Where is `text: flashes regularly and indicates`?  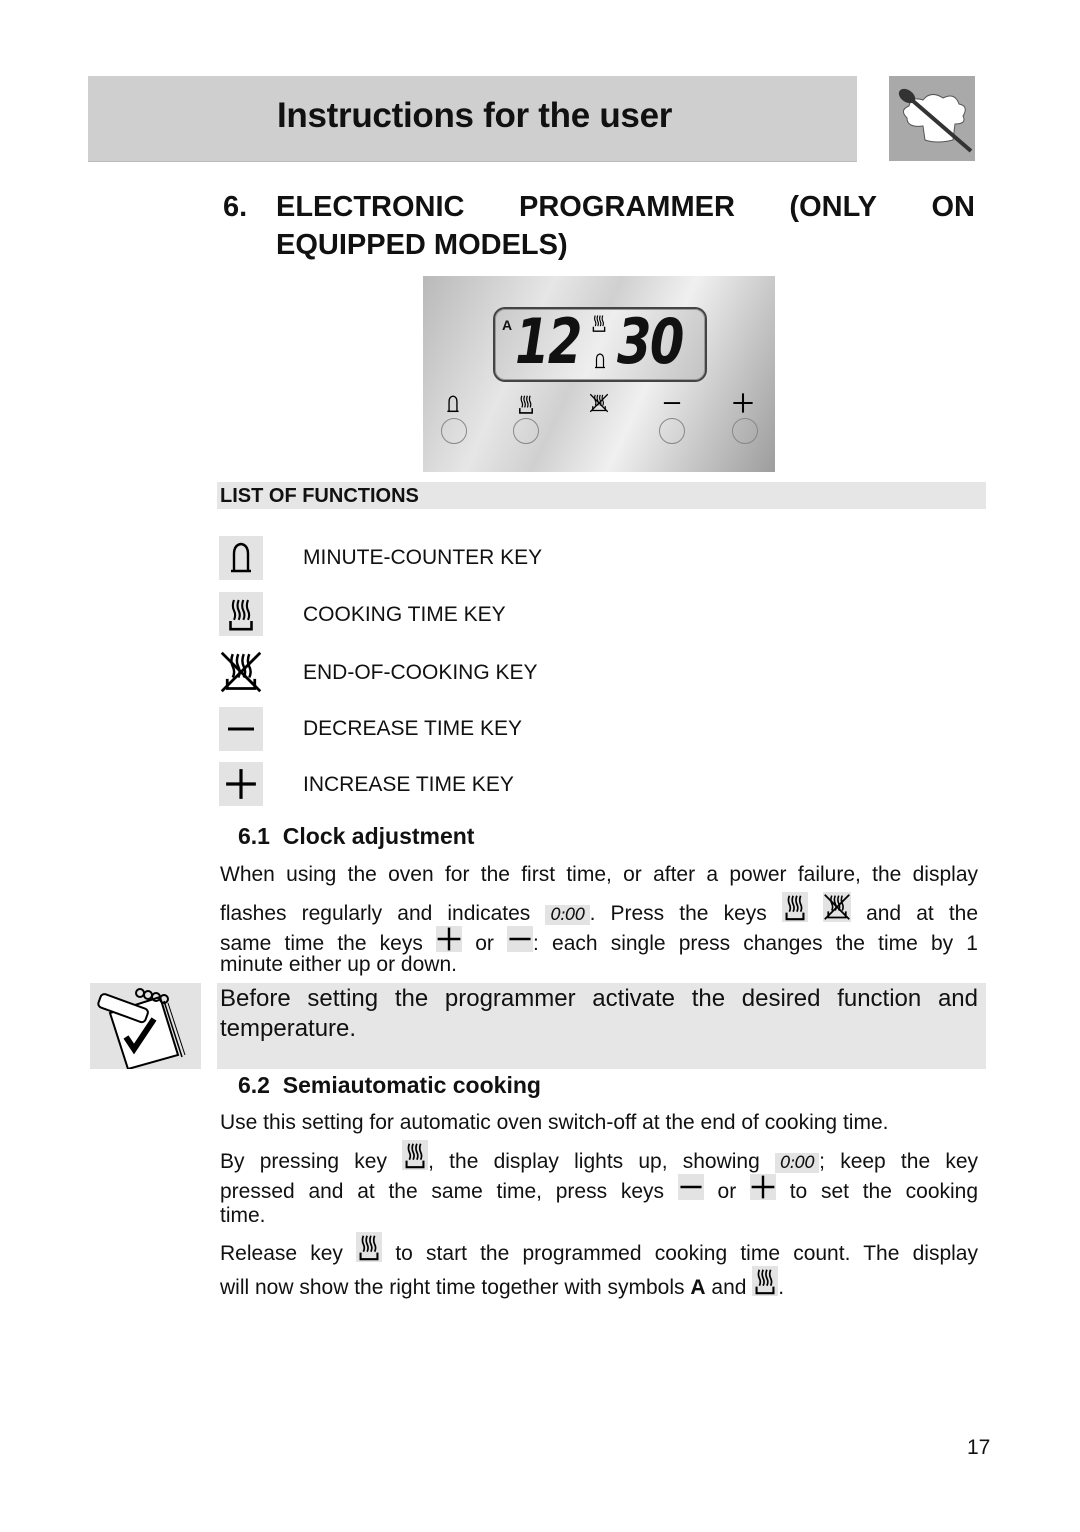
text: flashes regularly and indicates is located at coordinates (375, 913).